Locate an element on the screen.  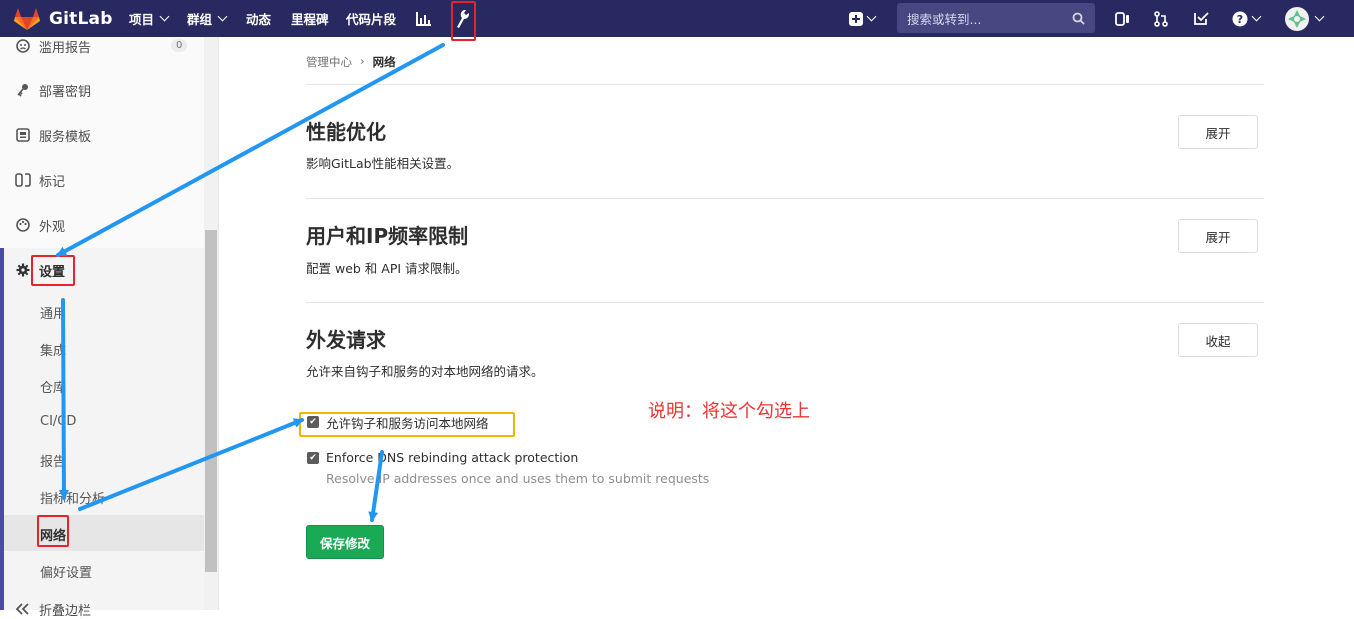
nav-snippets-label: 代码片段 is located at coordinates (371, 19).